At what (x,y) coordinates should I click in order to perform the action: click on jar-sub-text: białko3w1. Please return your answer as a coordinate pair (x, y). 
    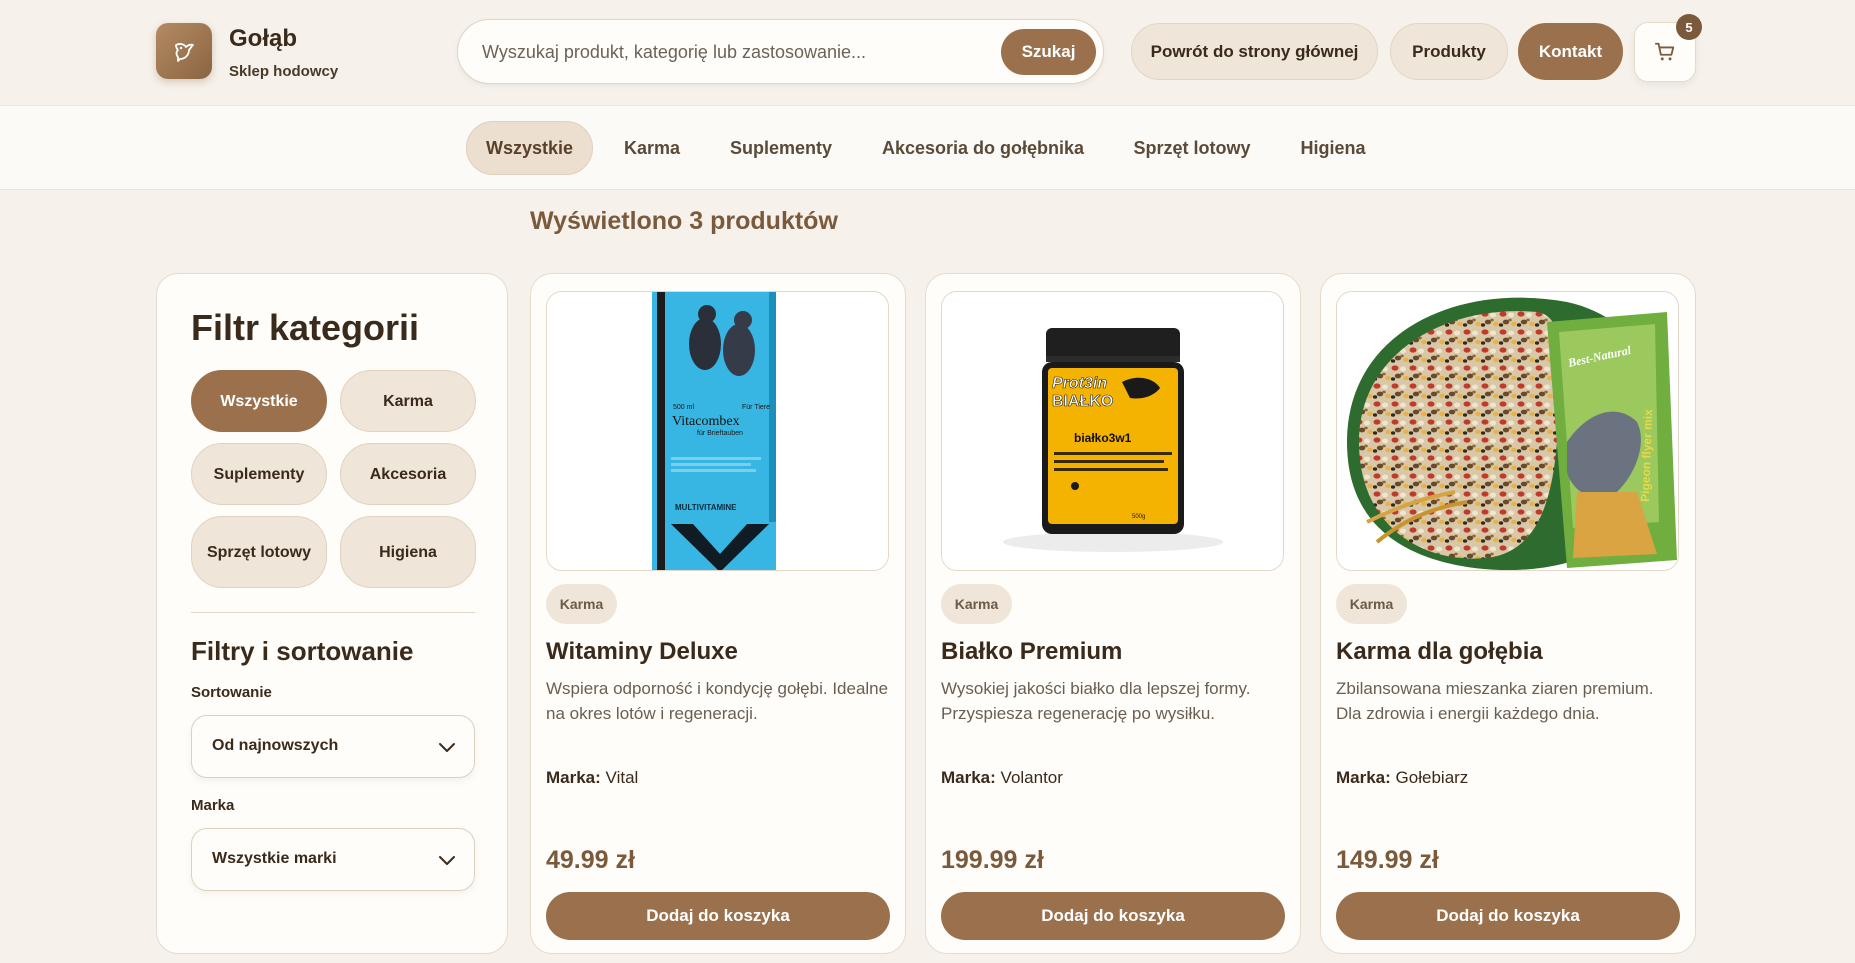
    Looking at the image, I should click on (1103, 438).